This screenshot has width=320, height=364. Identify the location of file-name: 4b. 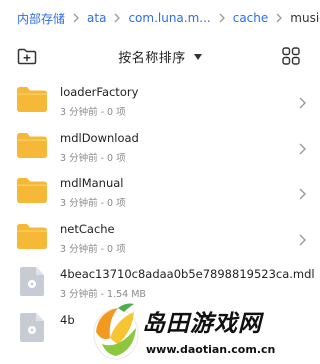
(67, 319).